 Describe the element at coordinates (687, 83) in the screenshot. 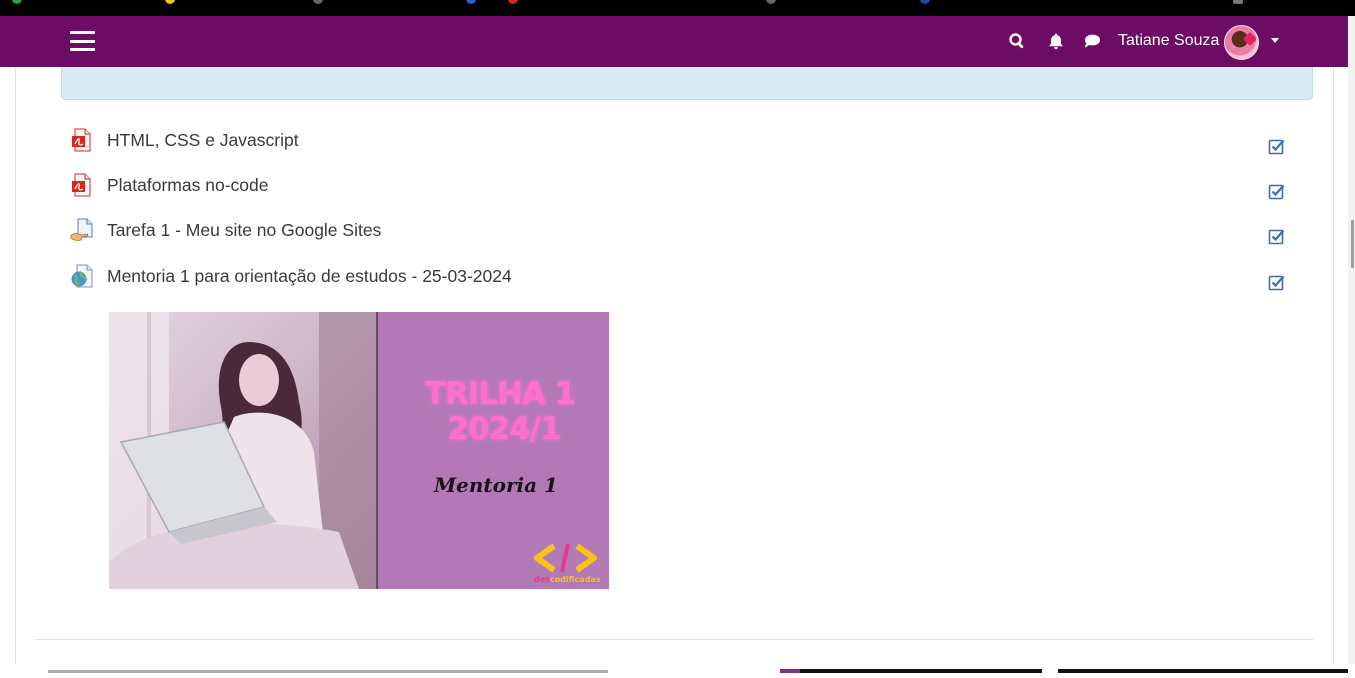

I see `section-summary-box` at that location.